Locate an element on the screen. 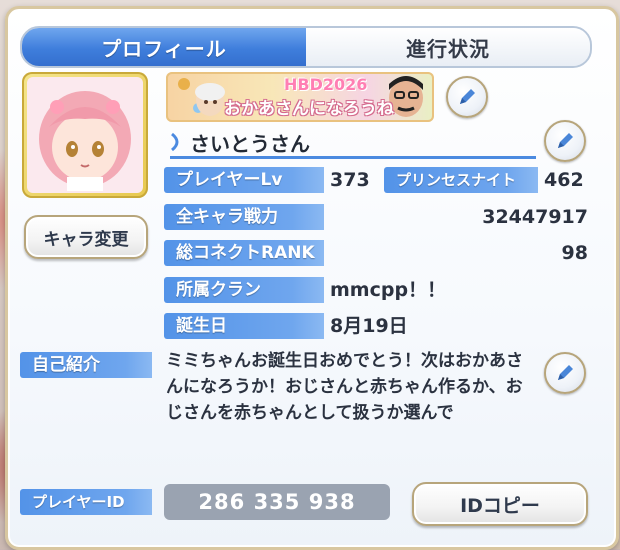 The height and width of the screenshot is (550, 620). clan-value: mmcpp！！ is located at coordinates (388, 290).